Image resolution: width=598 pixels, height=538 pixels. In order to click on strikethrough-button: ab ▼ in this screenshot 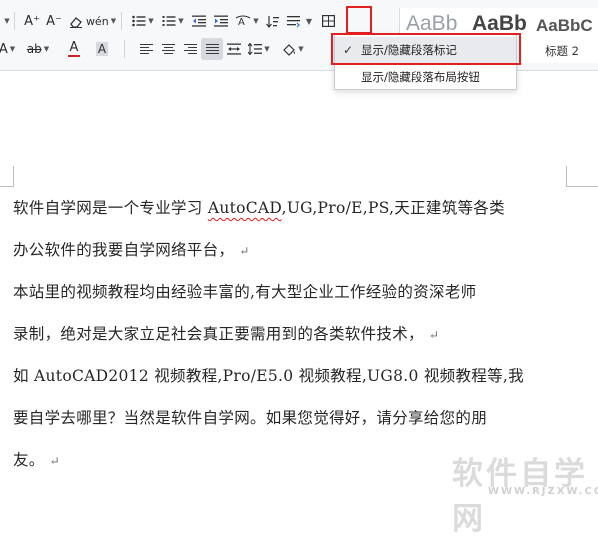, I will do `click(38, 49)`.